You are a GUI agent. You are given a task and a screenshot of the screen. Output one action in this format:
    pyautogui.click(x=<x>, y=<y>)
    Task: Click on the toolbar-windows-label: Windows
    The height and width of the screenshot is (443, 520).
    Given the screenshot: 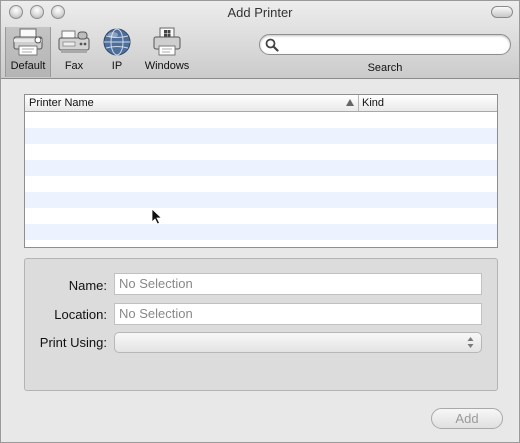 What is the action you would take?
    pyautogui.click(x=167, y=66)
    